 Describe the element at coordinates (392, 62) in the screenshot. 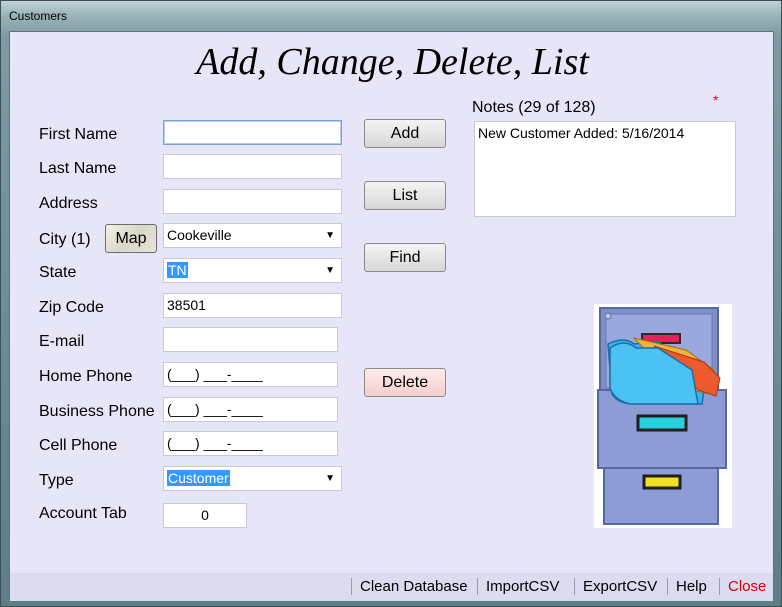

I see `page-title: Add, Change, Delete, List` at that location.